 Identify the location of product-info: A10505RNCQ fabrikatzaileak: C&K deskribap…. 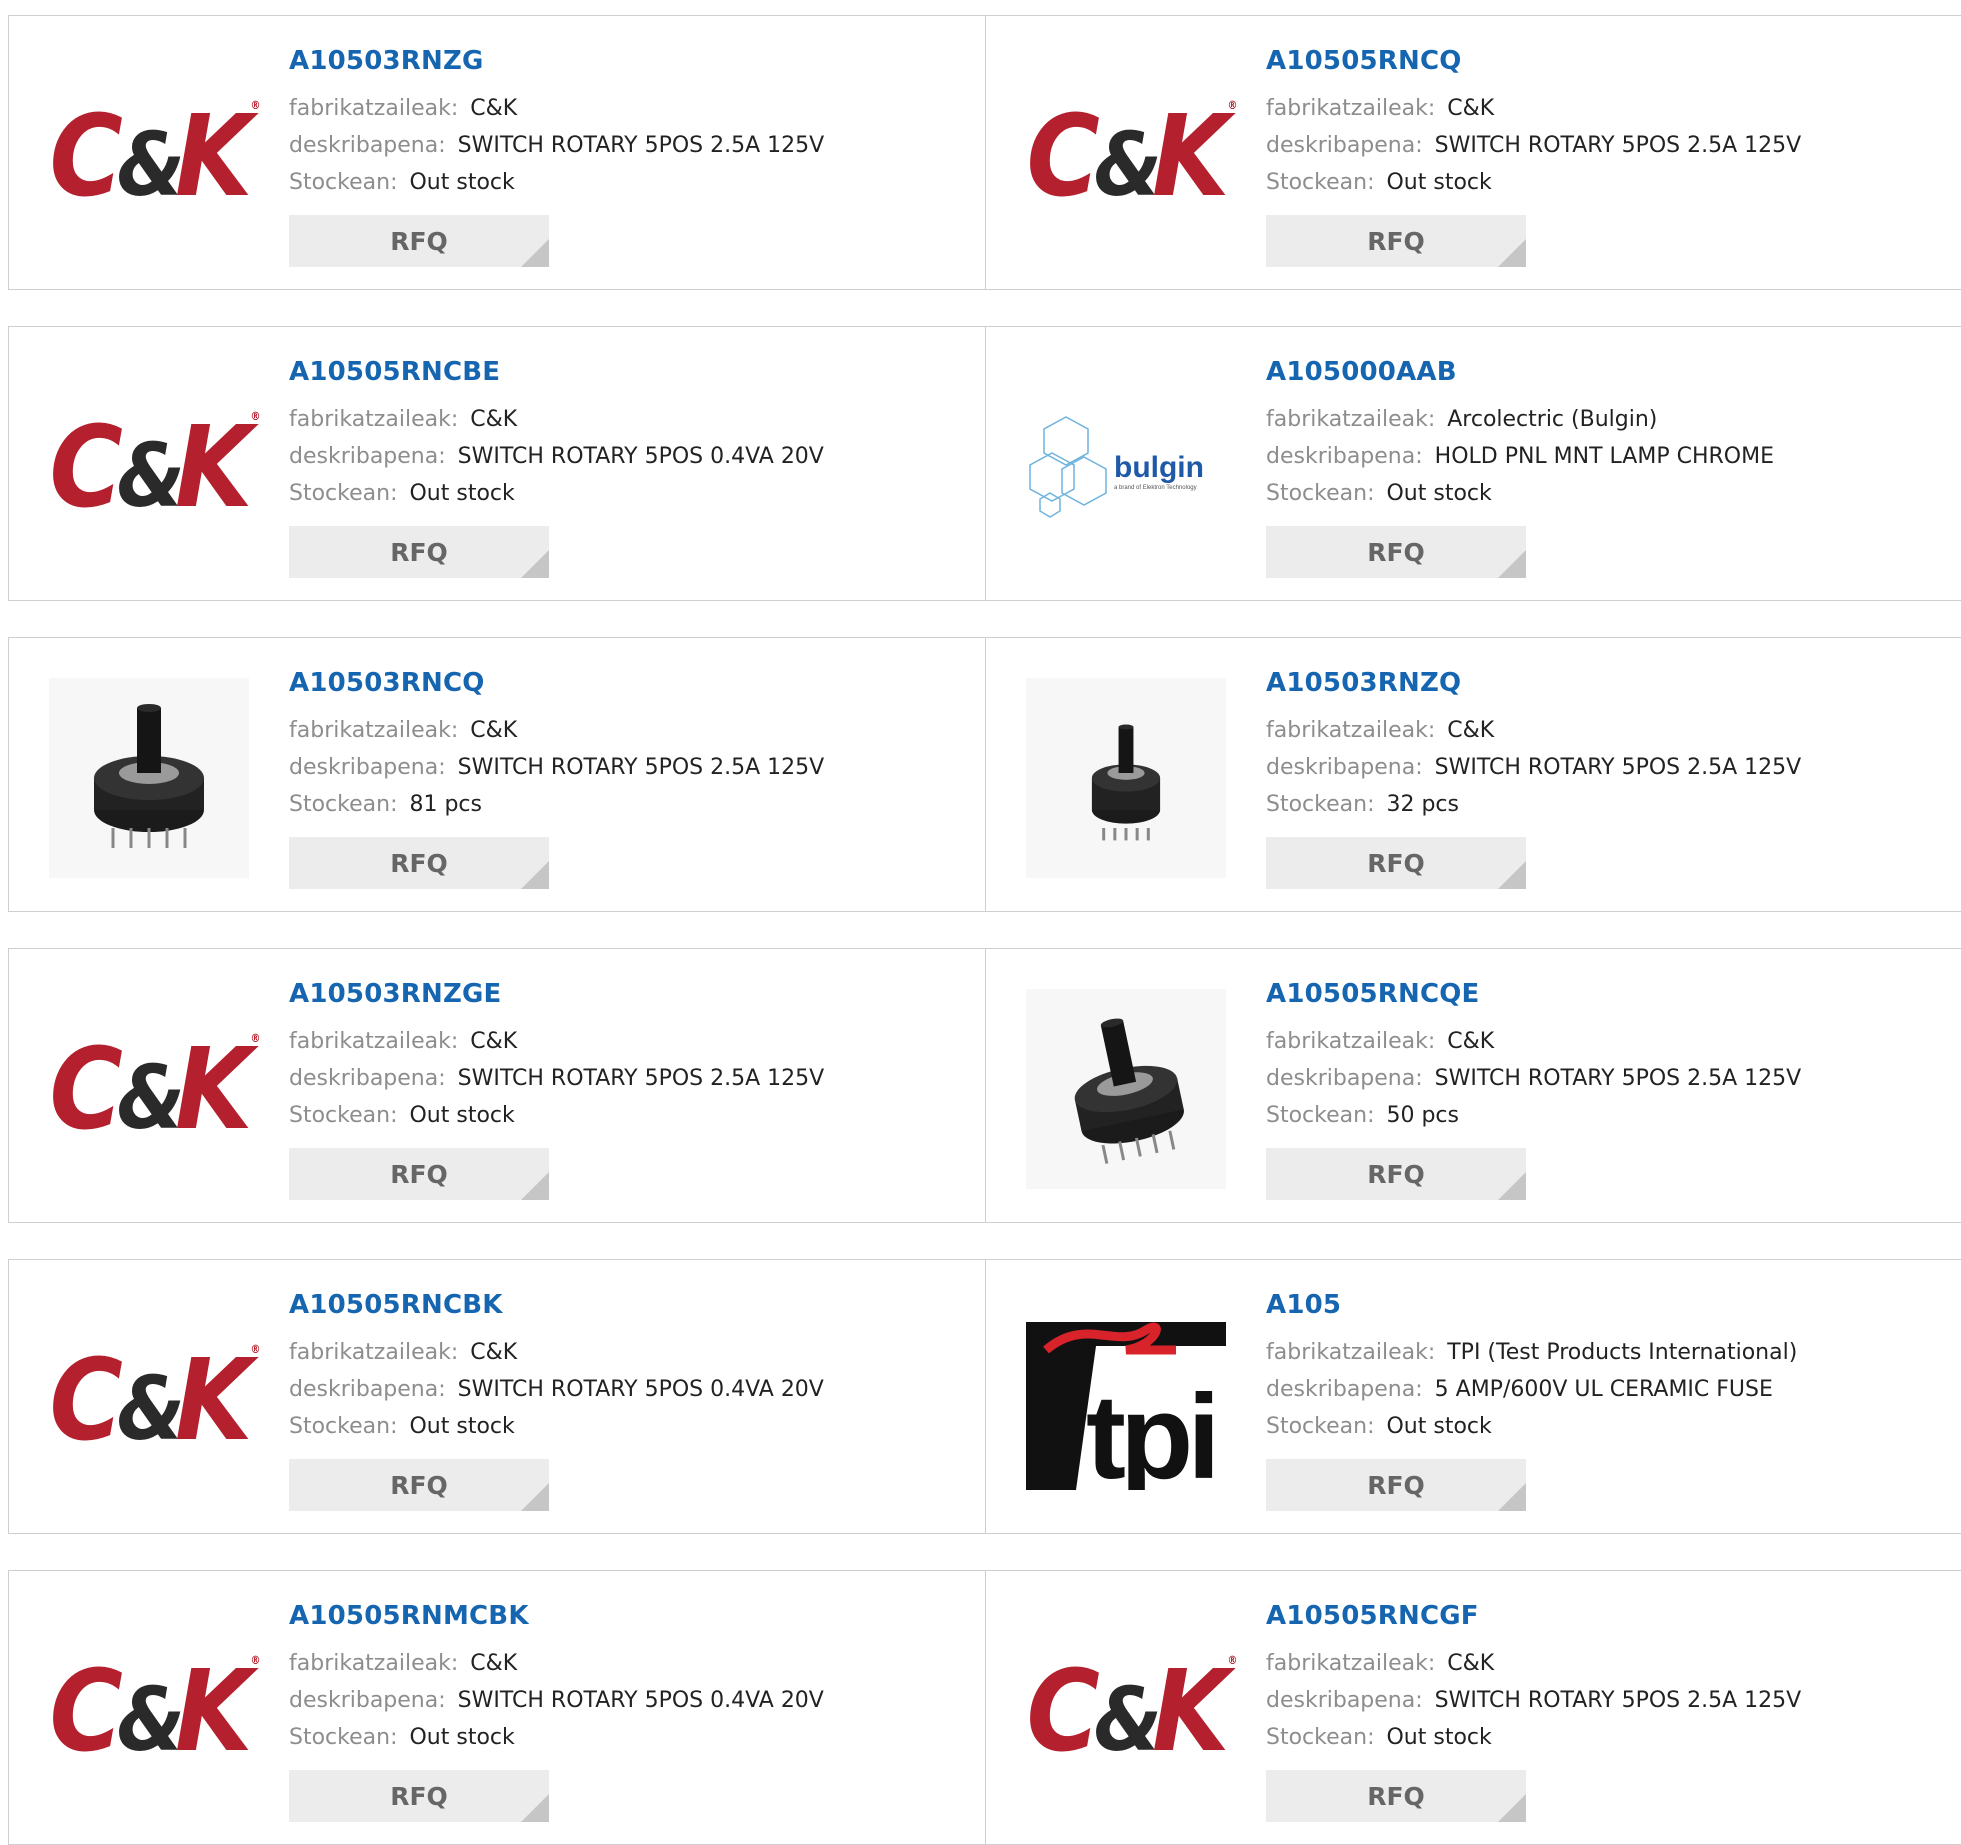
(1533, 156).